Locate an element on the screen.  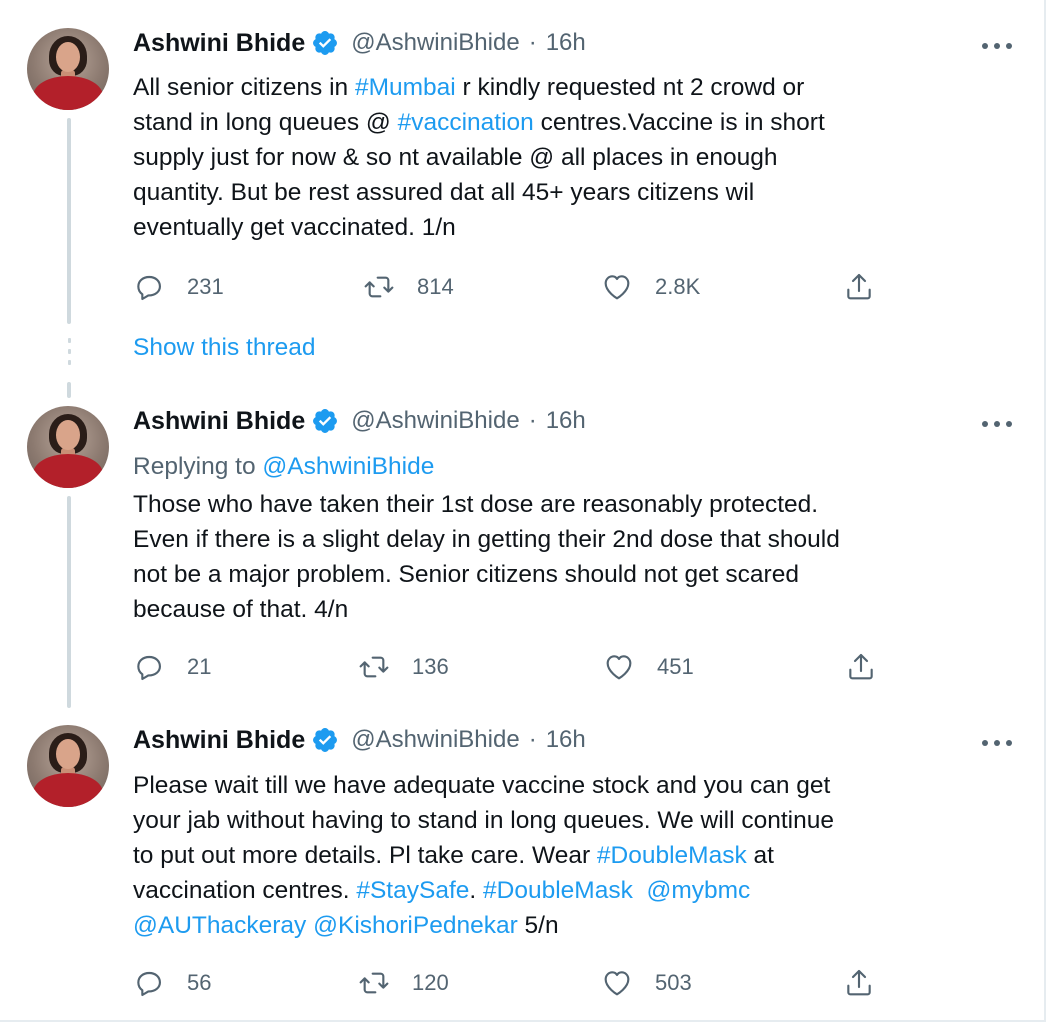
retweet-button: 814 is located at coordinates (408, 287).